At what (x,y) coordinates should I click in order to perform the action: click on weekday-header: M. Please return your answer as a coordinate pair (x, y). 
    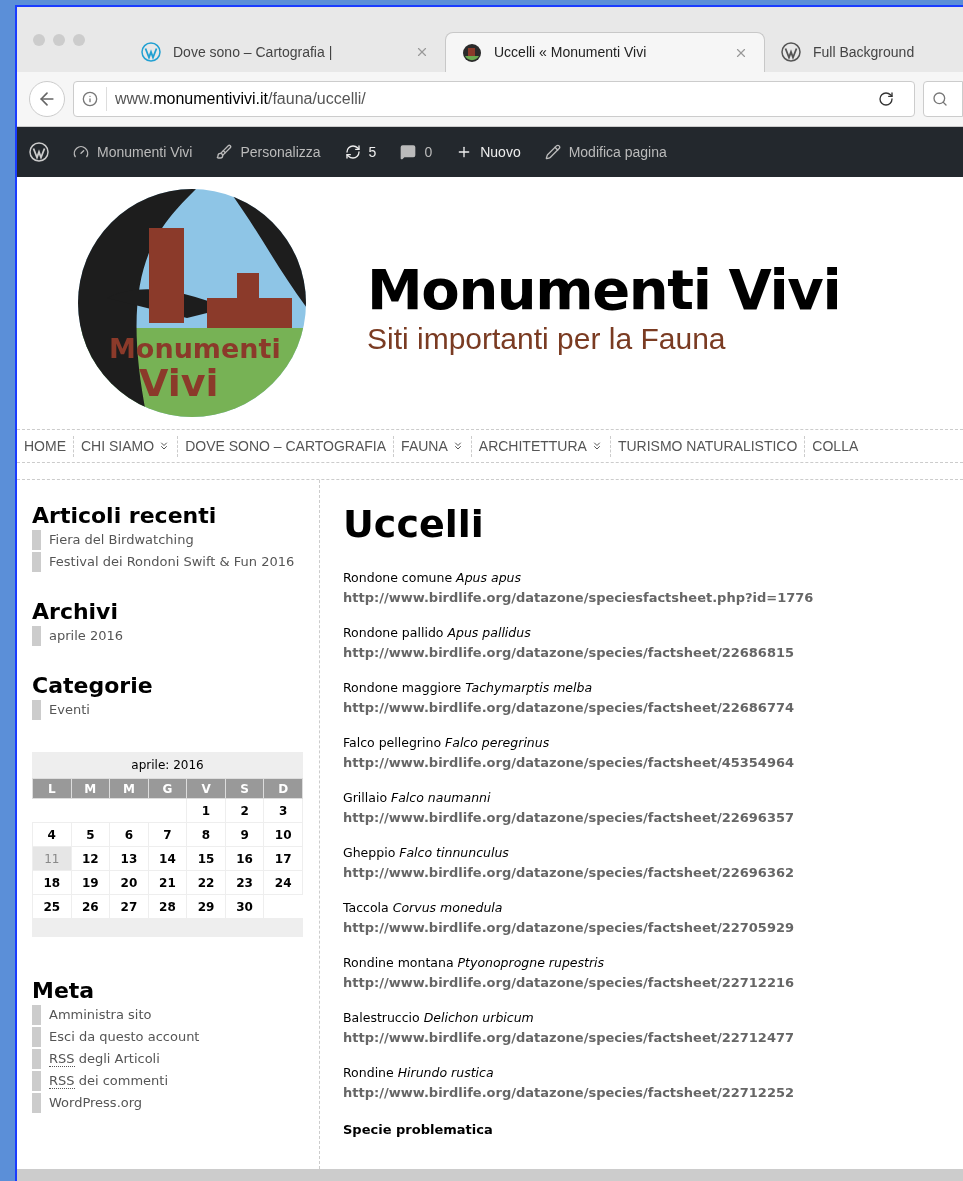
    Looking at the image, I should click on (90, 788).